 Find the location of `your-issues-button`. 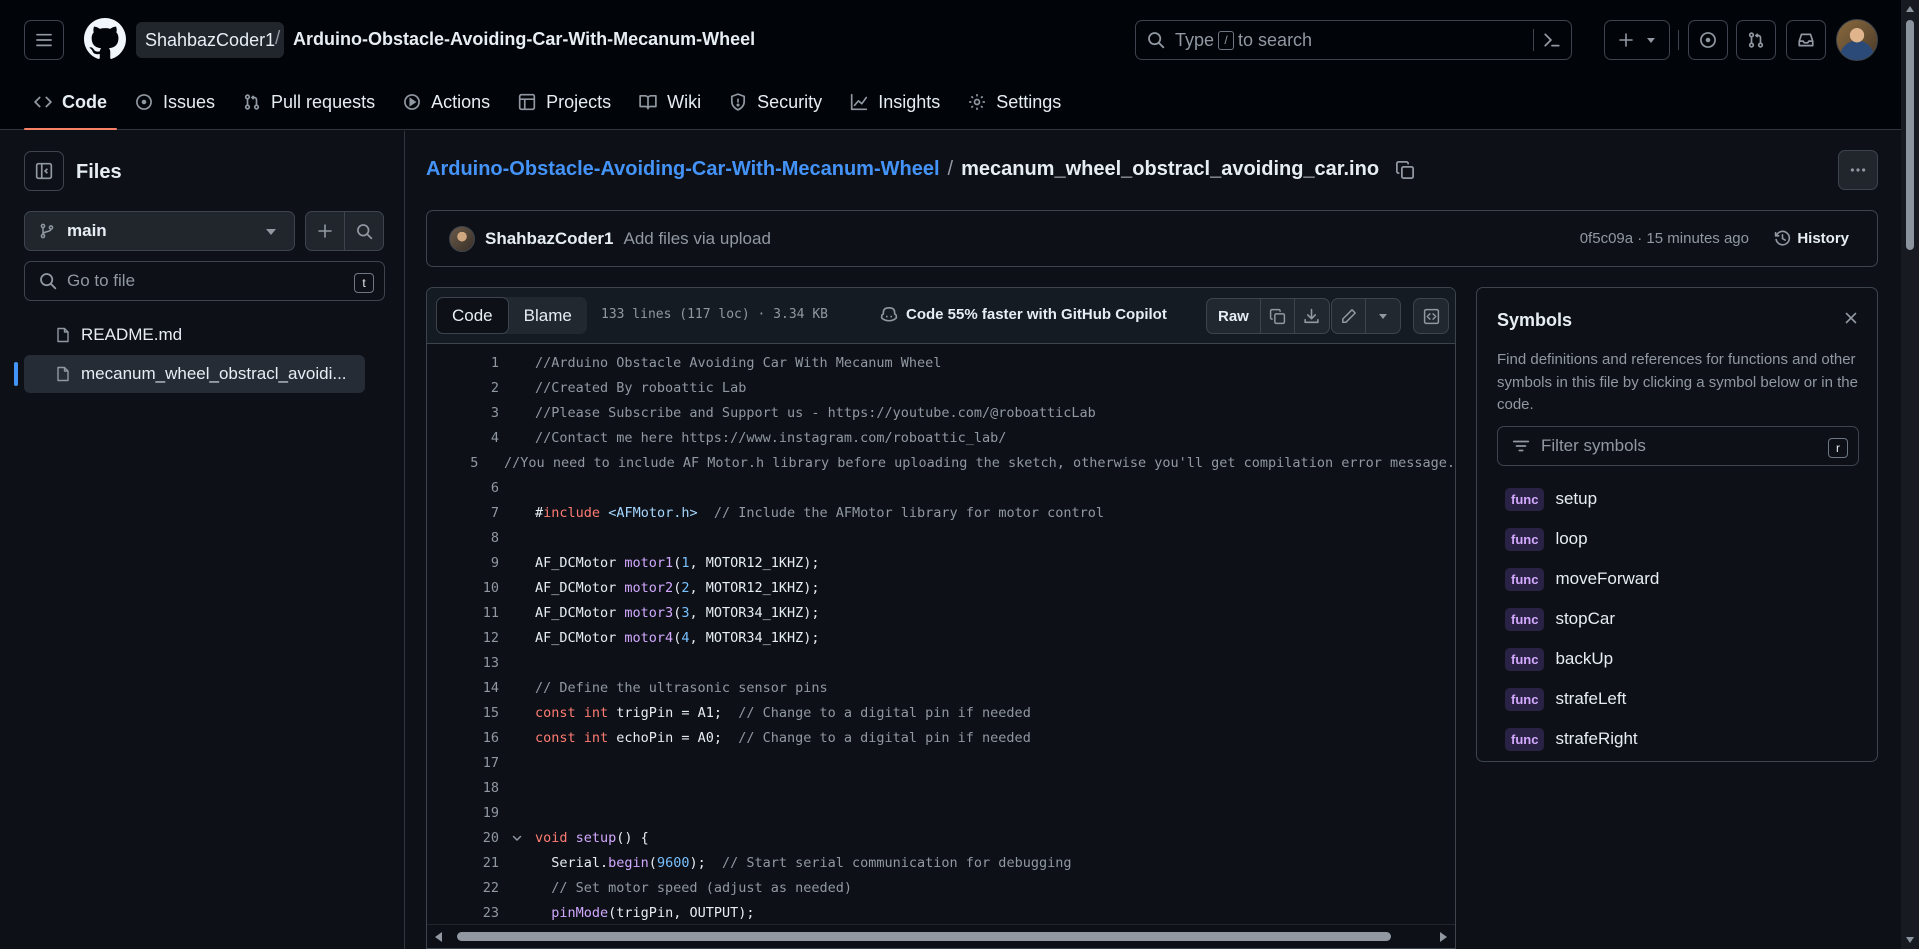

your-issues-button is located at coordinates (1708, 40).